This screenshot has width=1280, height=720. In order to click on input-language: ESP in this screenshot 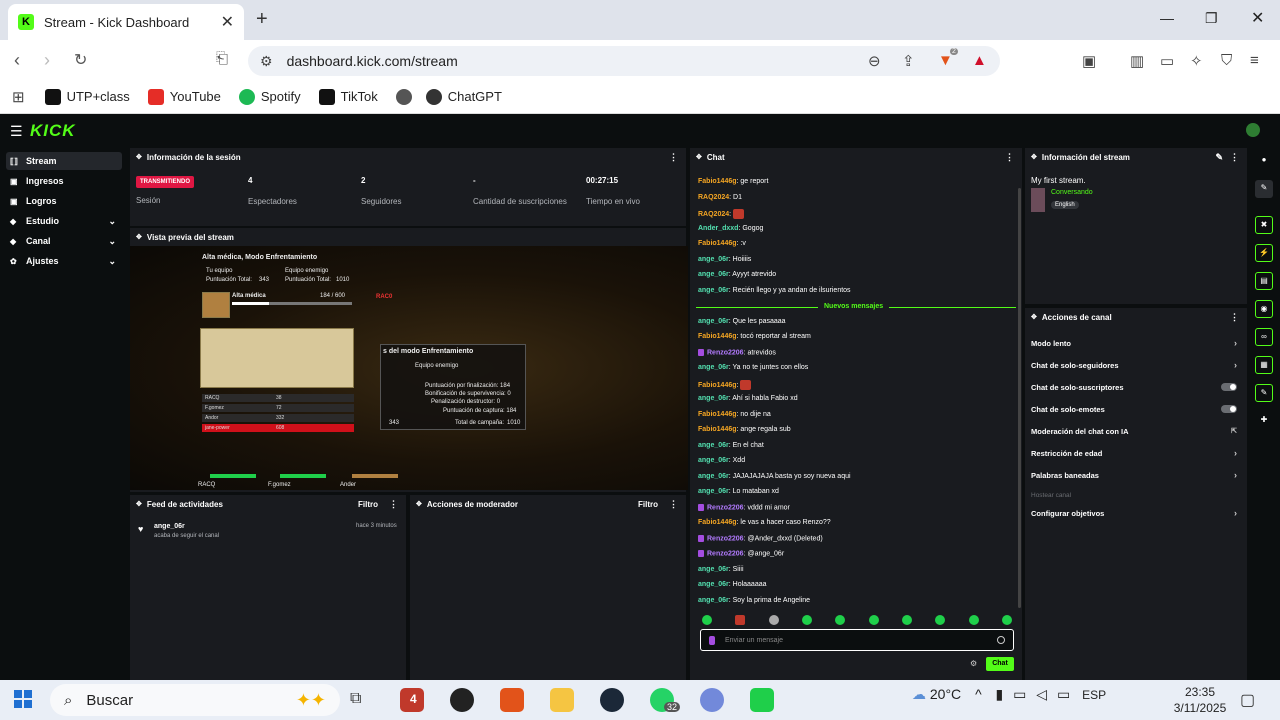, I will do `click(1094, 695)`.